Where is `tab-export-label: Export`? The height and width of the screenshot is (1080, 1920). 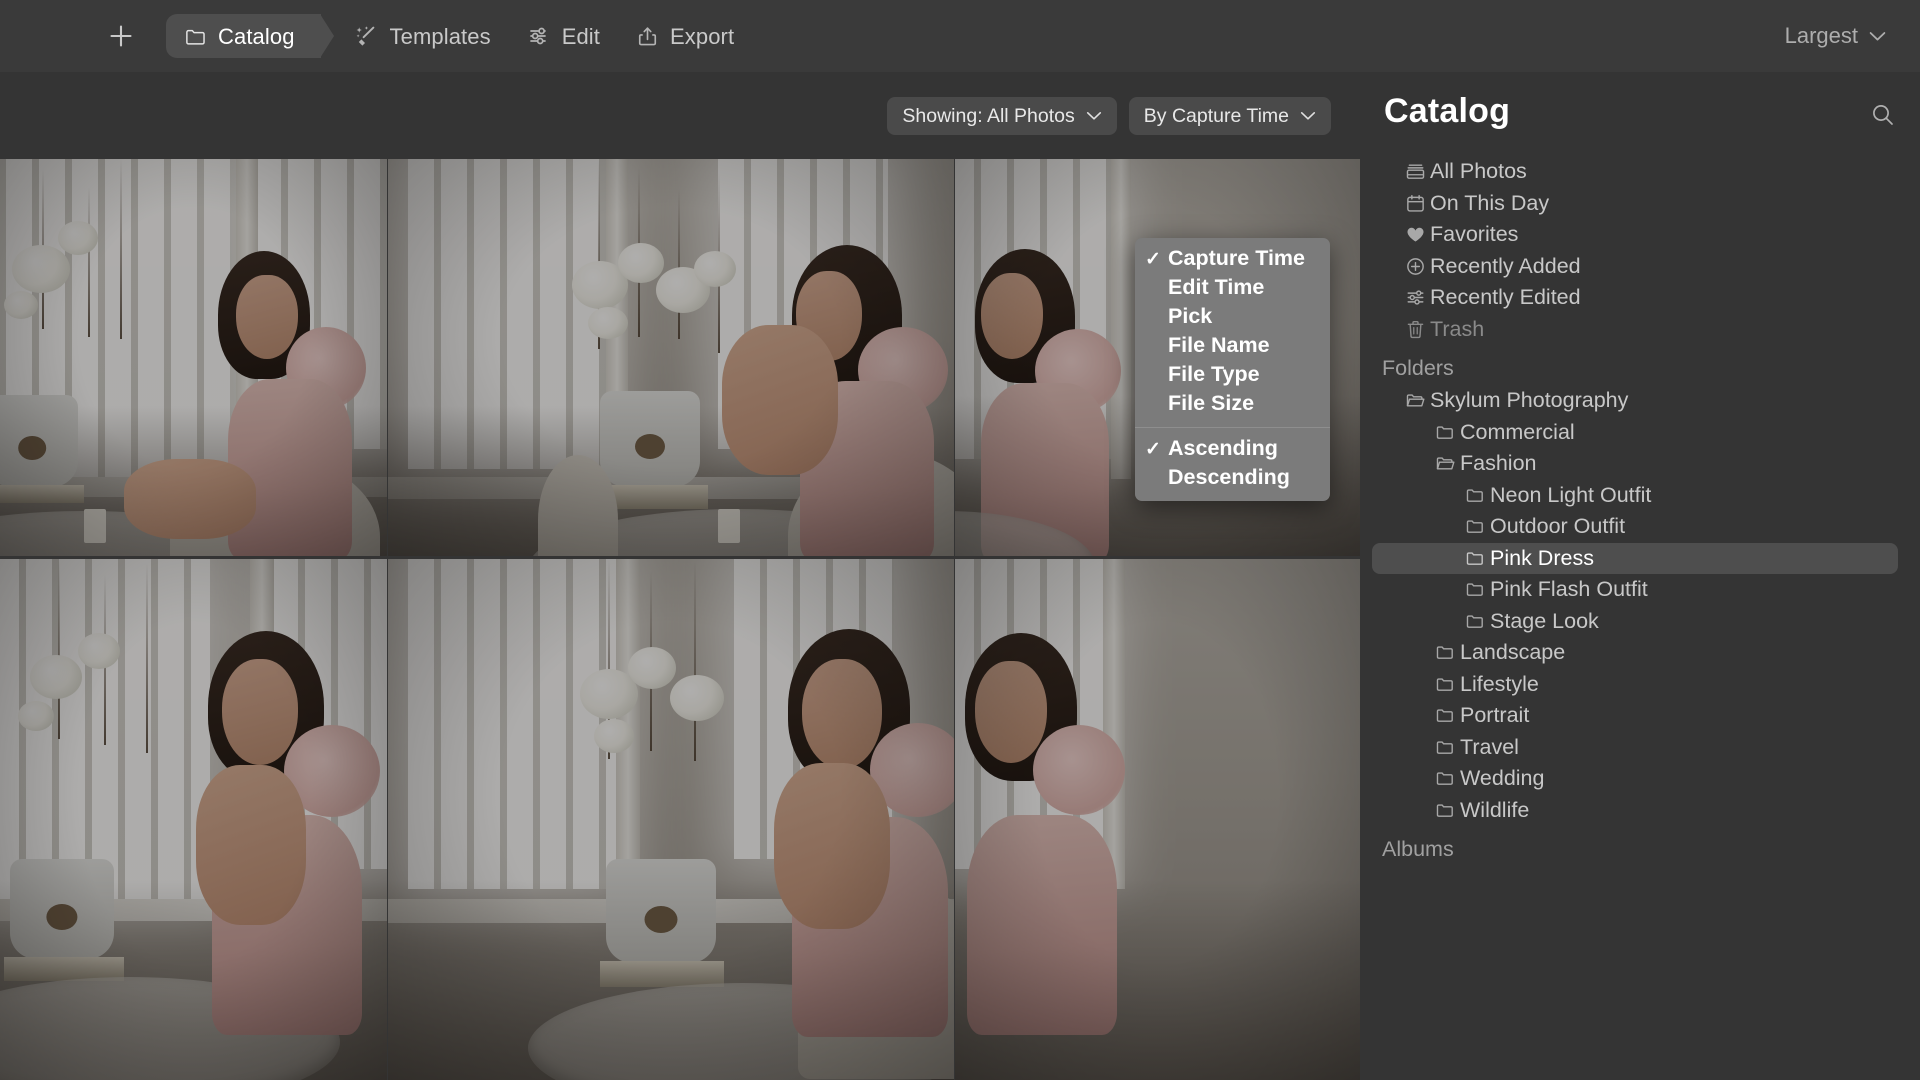
tab-export-label: Export is located at coordinates (702, 36).